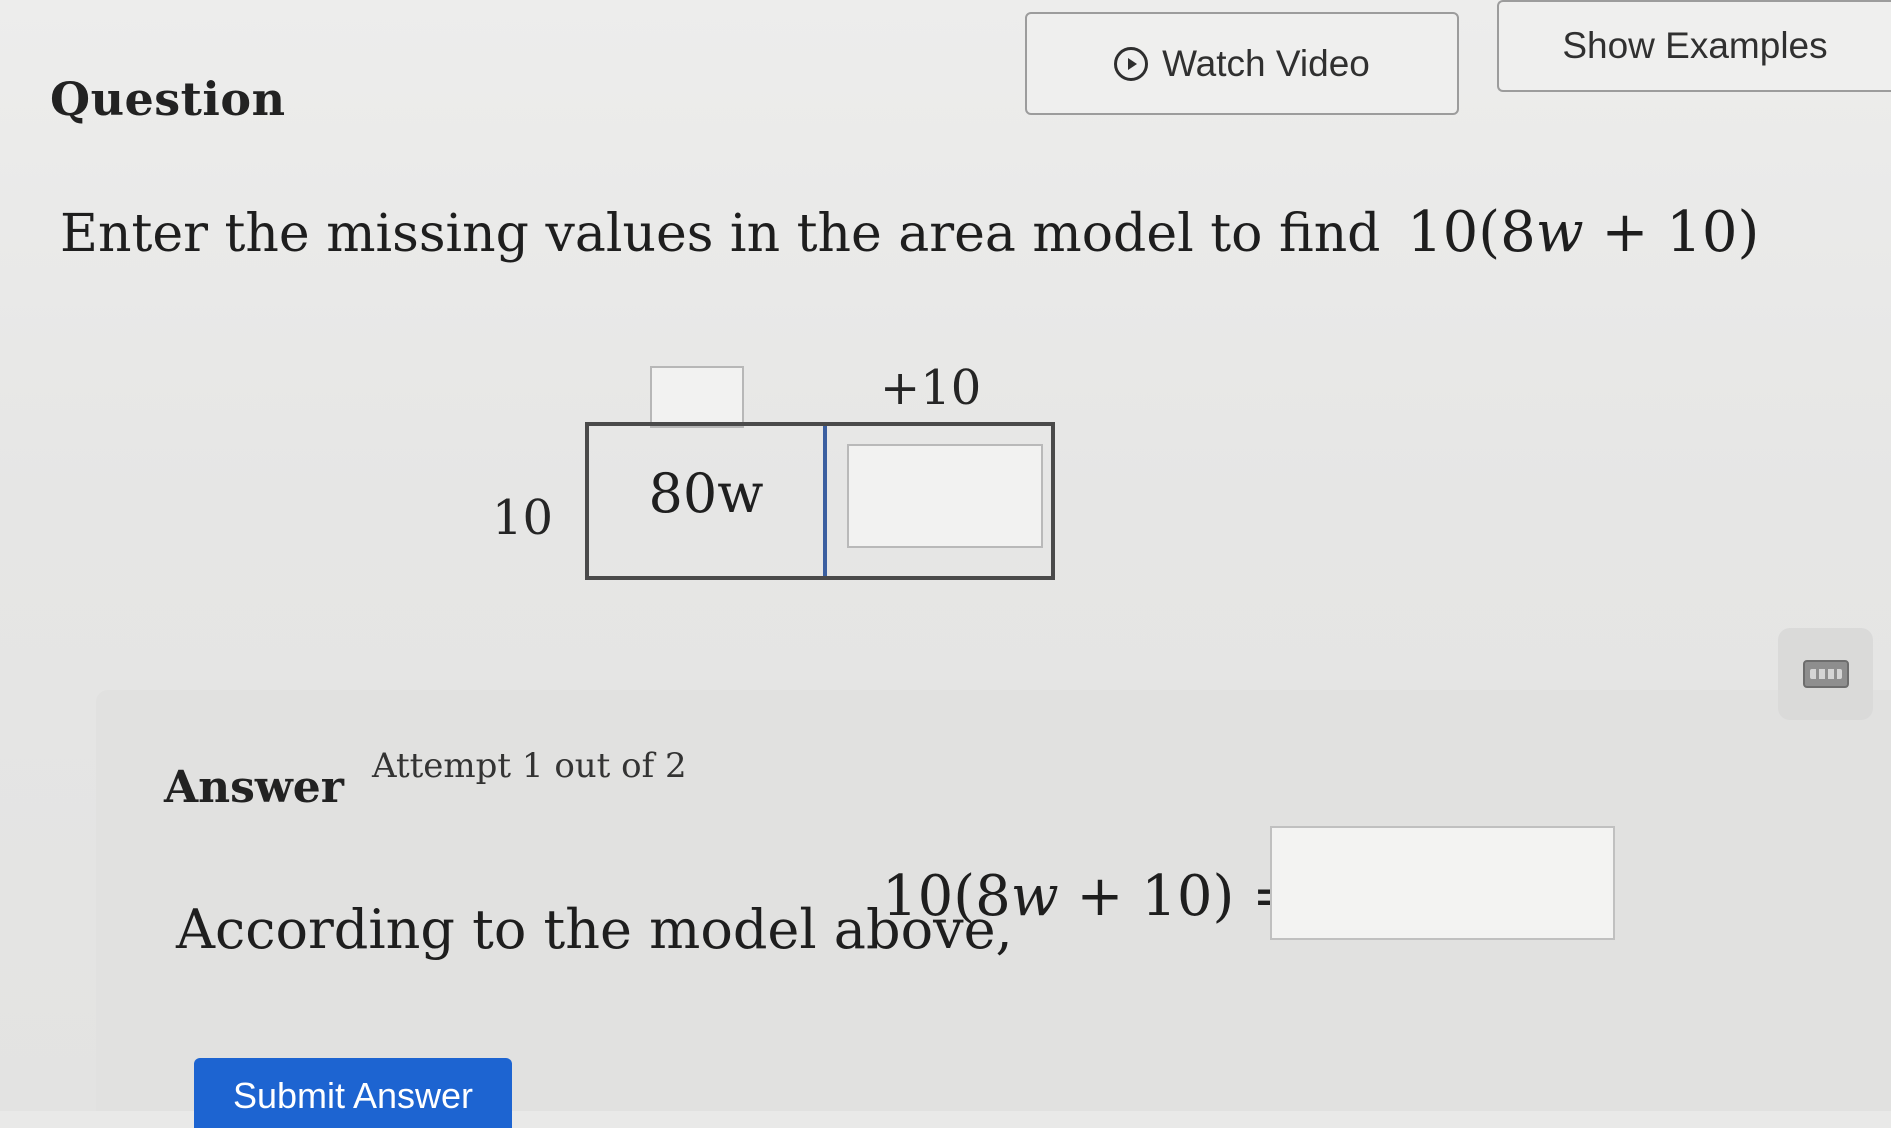  I want to click on attempt-counter: Attempt 1 out of 2, so click(529, 766).